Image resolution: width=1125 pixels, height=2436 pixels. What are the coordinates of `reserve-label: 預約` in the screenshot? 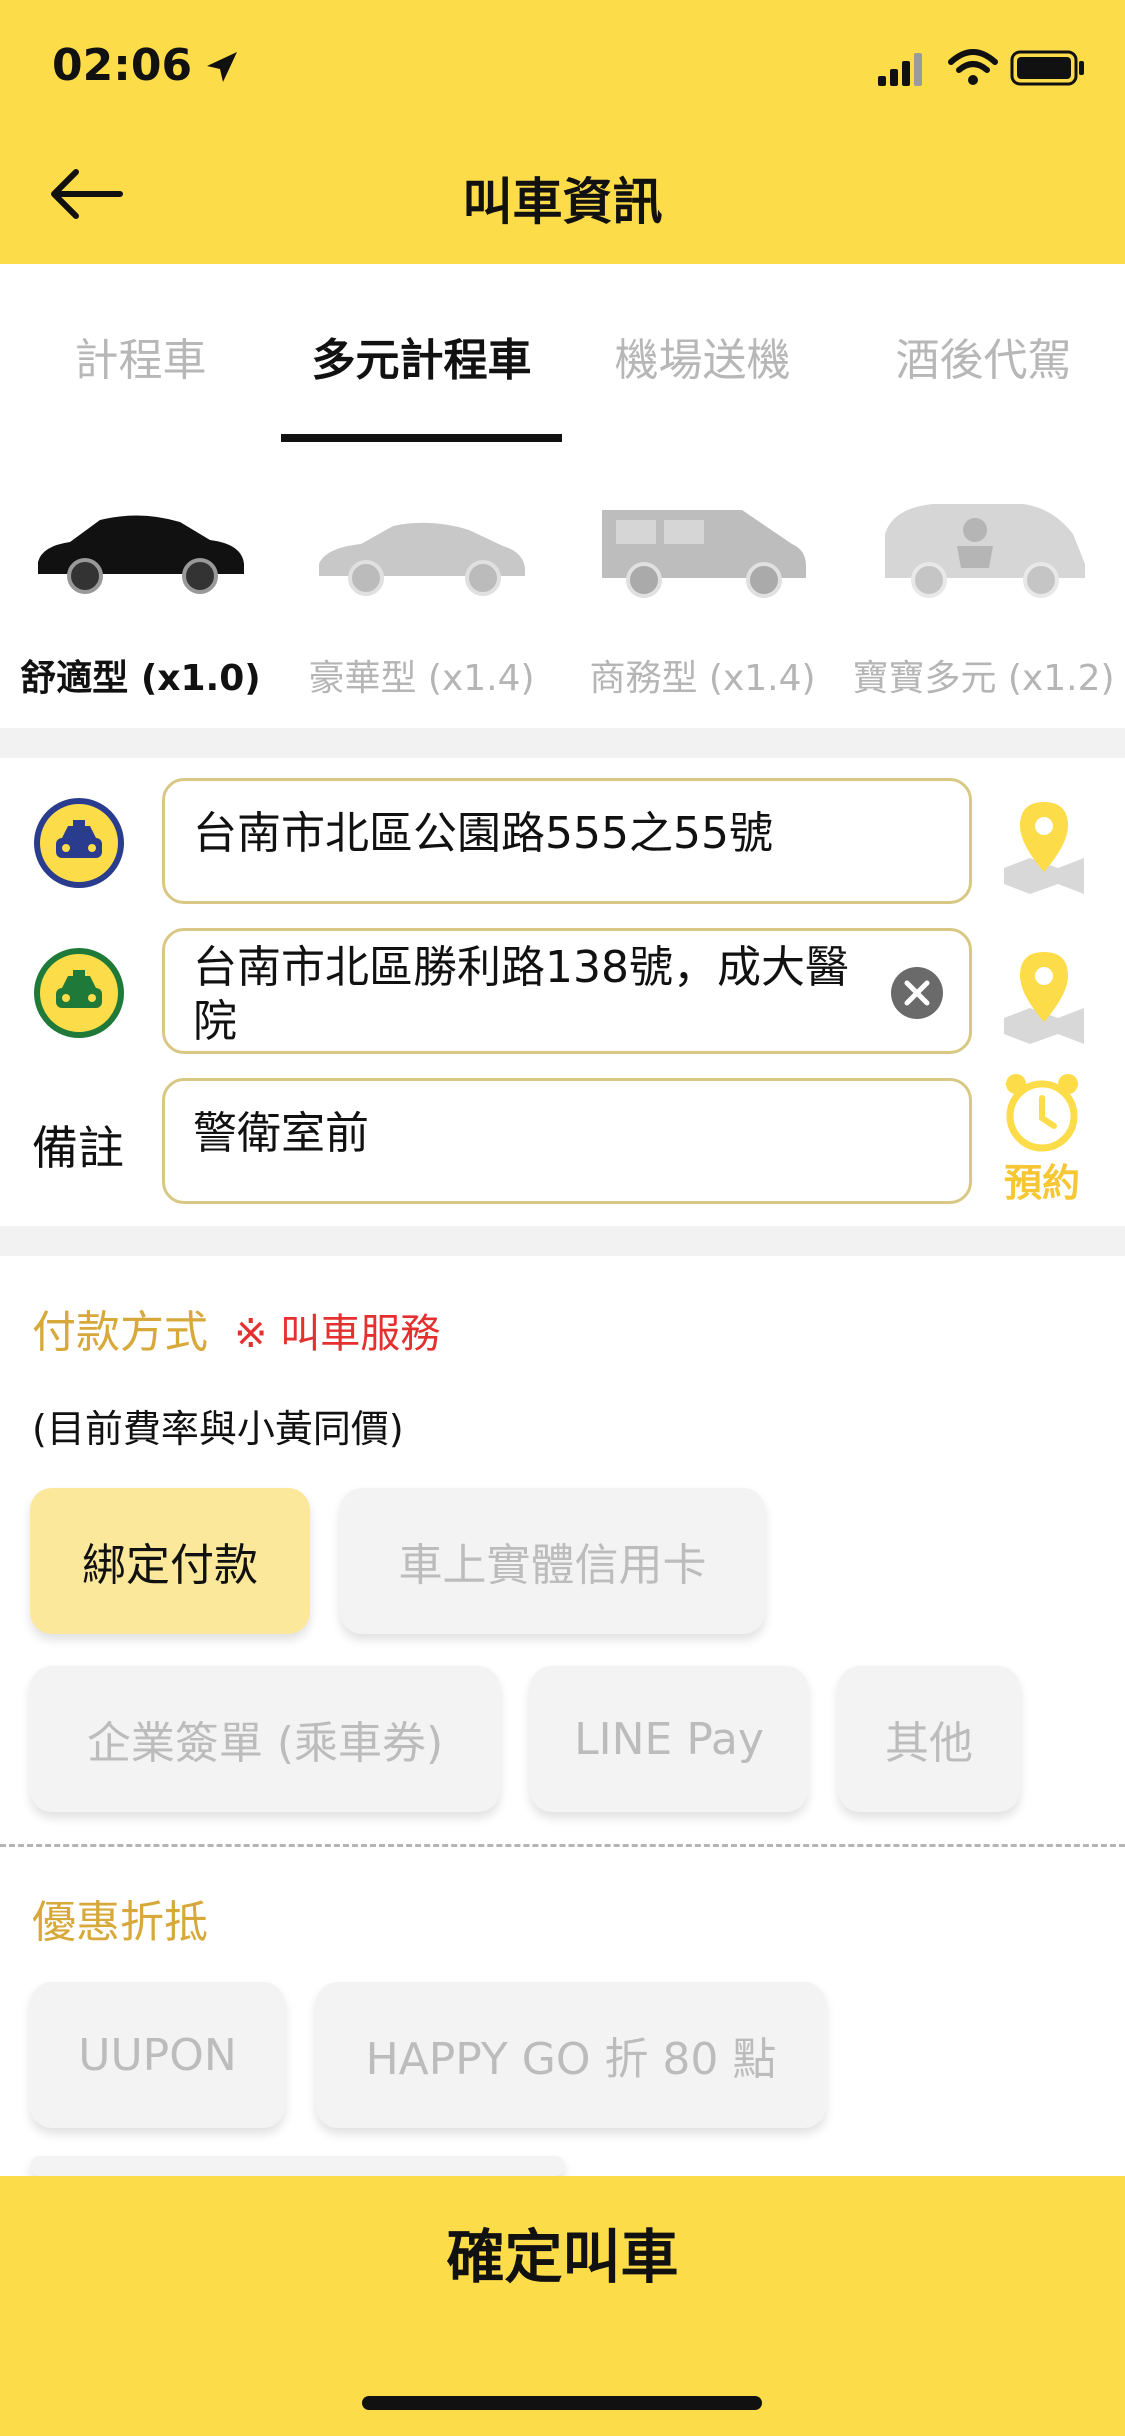 It's located at (1042, 1179).